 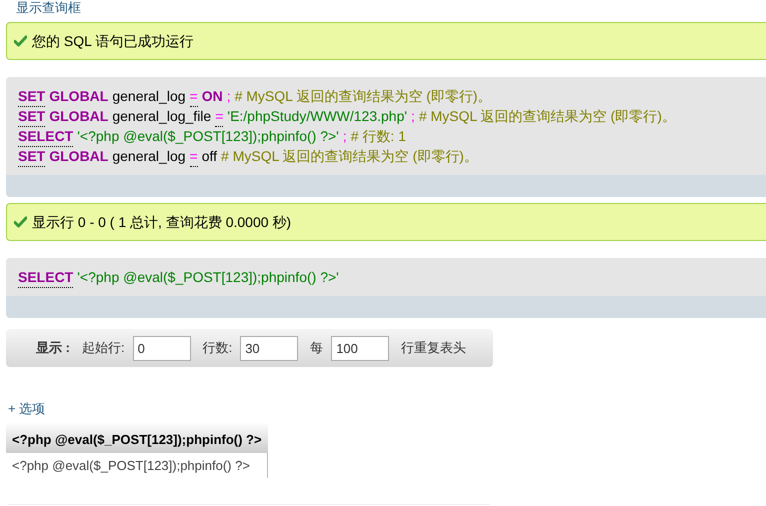 I want to click on number-field: 100, so click(x=360, y=348).